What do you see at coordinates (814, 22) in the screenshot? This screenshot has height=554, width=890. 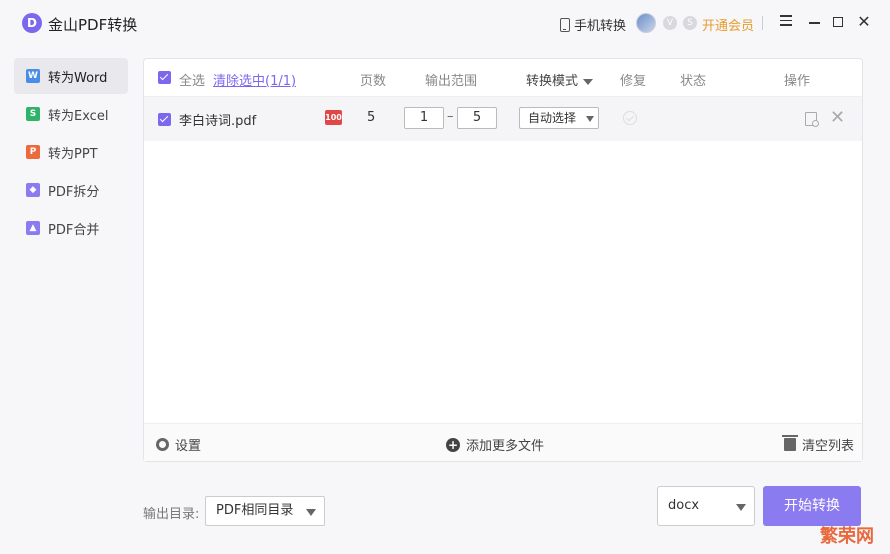 I see `minimize-icon` at bounding box center [814, 22].